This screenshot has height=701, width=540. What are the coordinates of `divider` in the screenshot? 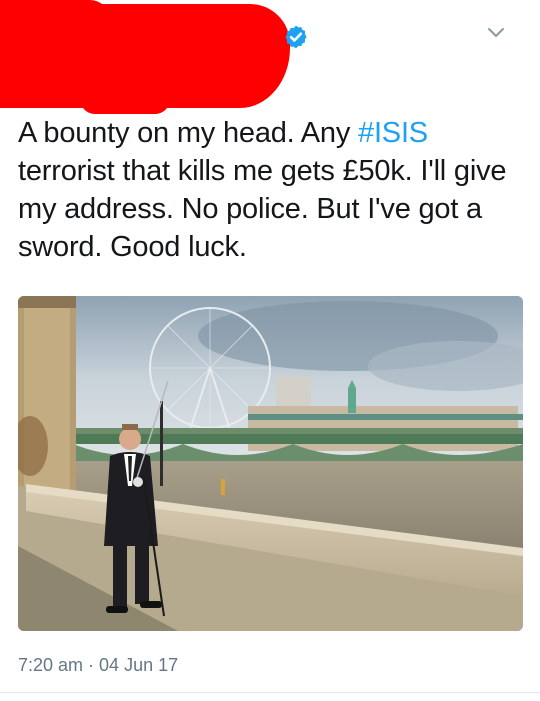 It's located at (270, 692).